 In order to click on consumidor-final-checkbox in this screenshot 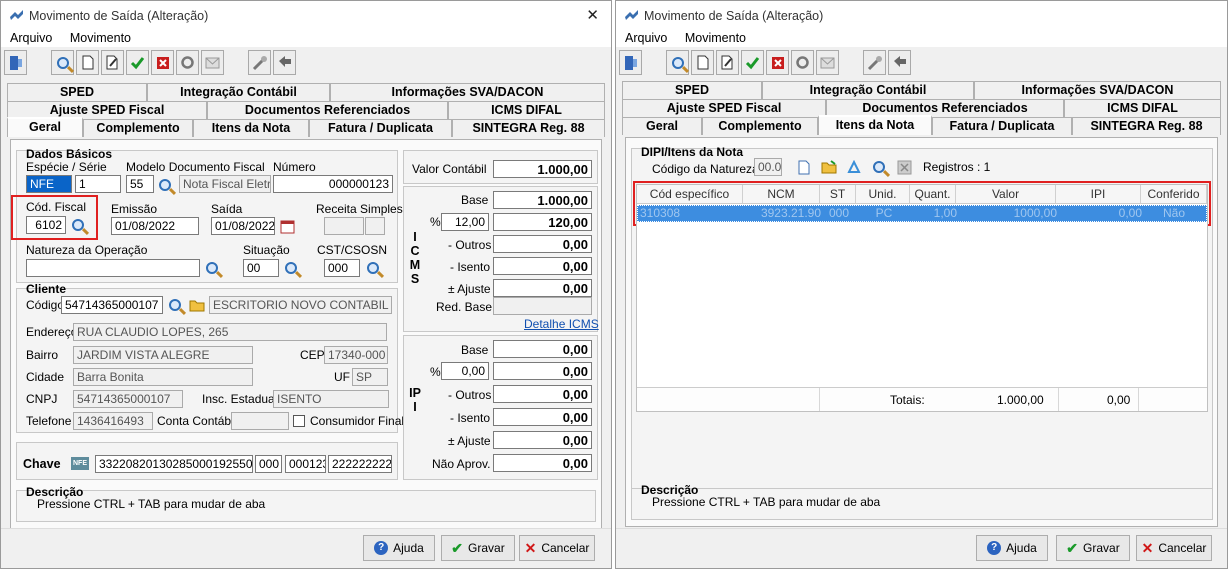, I will do `click(299, 421)`.